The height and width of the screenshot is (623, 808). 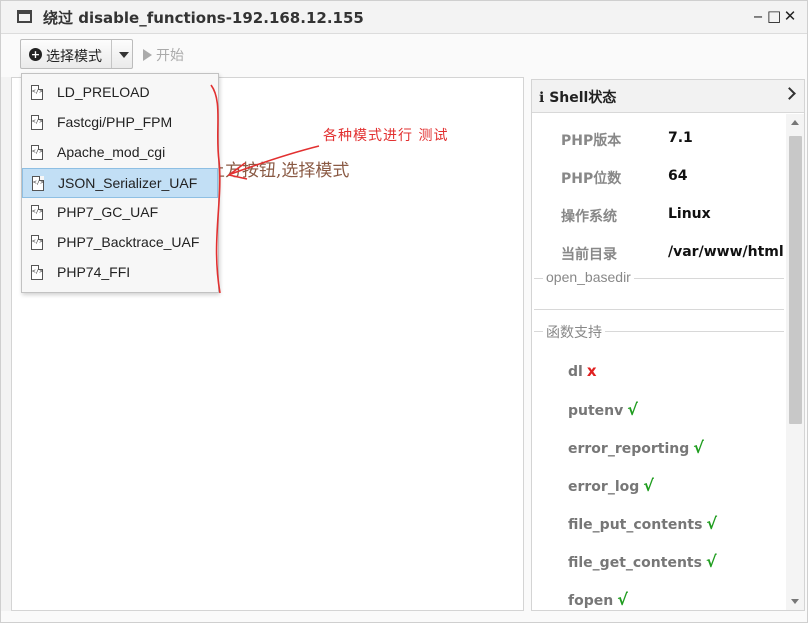 What do you see at coordinates (659, 177) in the screenshot?
I see `info-row: PHP位数 64` at bounding box center [659, 177].